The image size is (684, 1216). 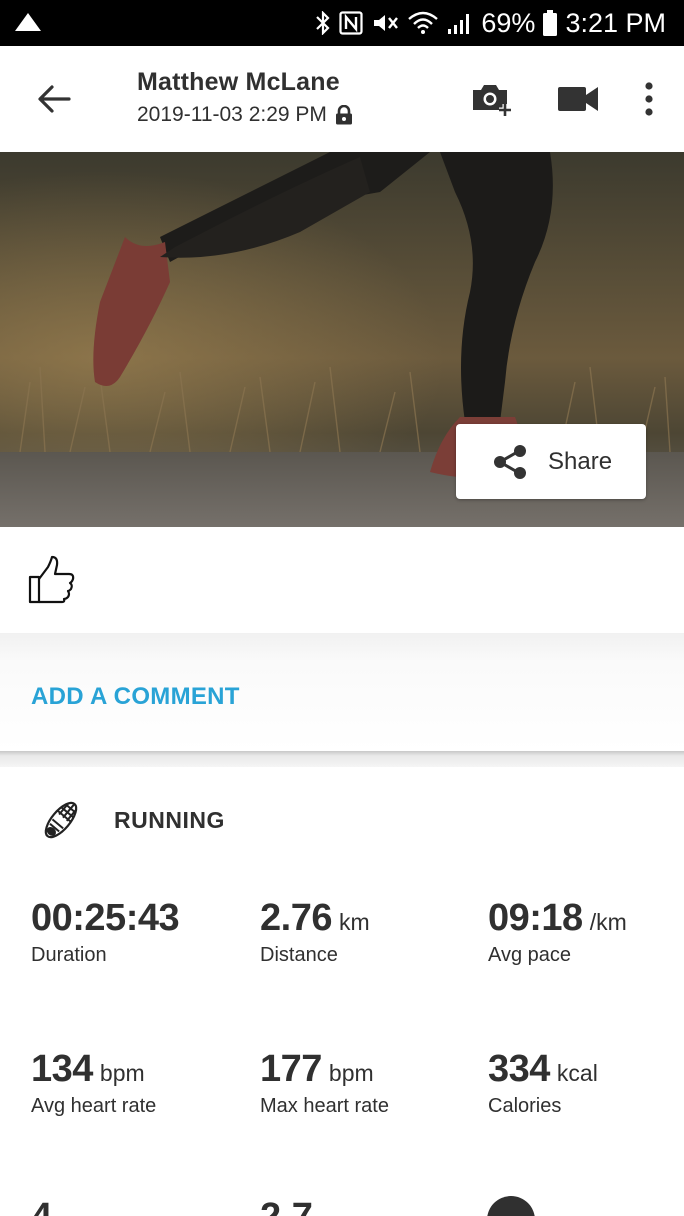 I want to click on video-icon, so click(x=578, y=99).